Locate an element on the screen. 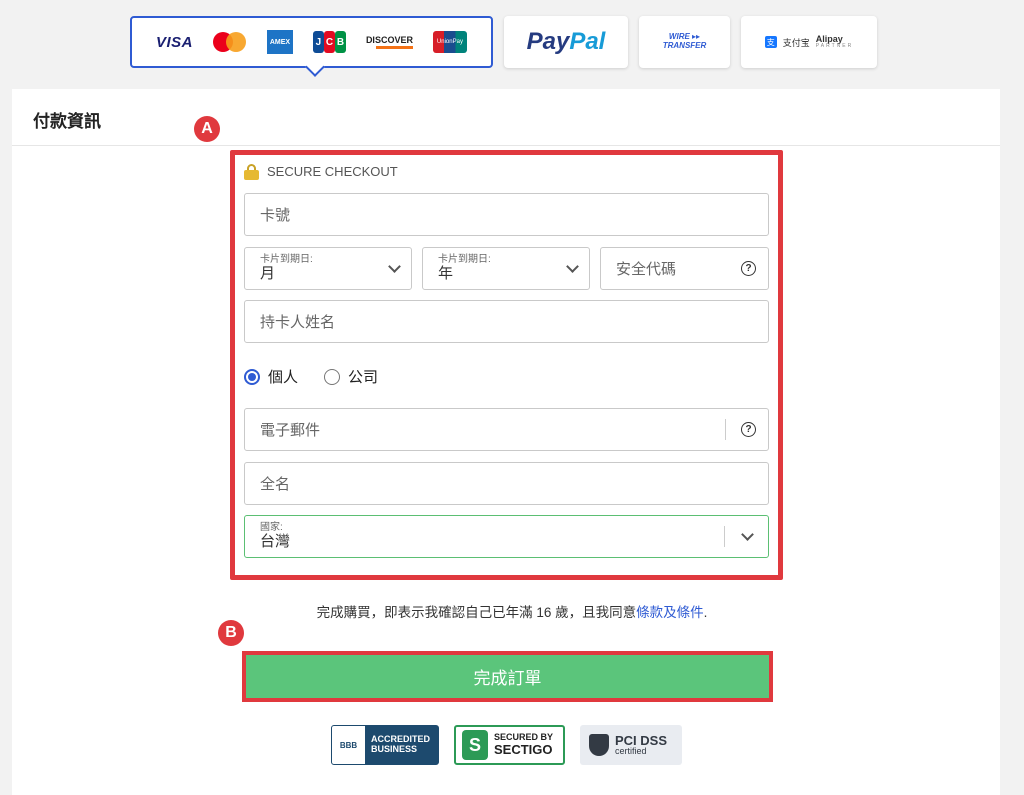 The image size is (1024, 795). account-type-radio-group: 個人 公司 is located at coordinates (311, 376).